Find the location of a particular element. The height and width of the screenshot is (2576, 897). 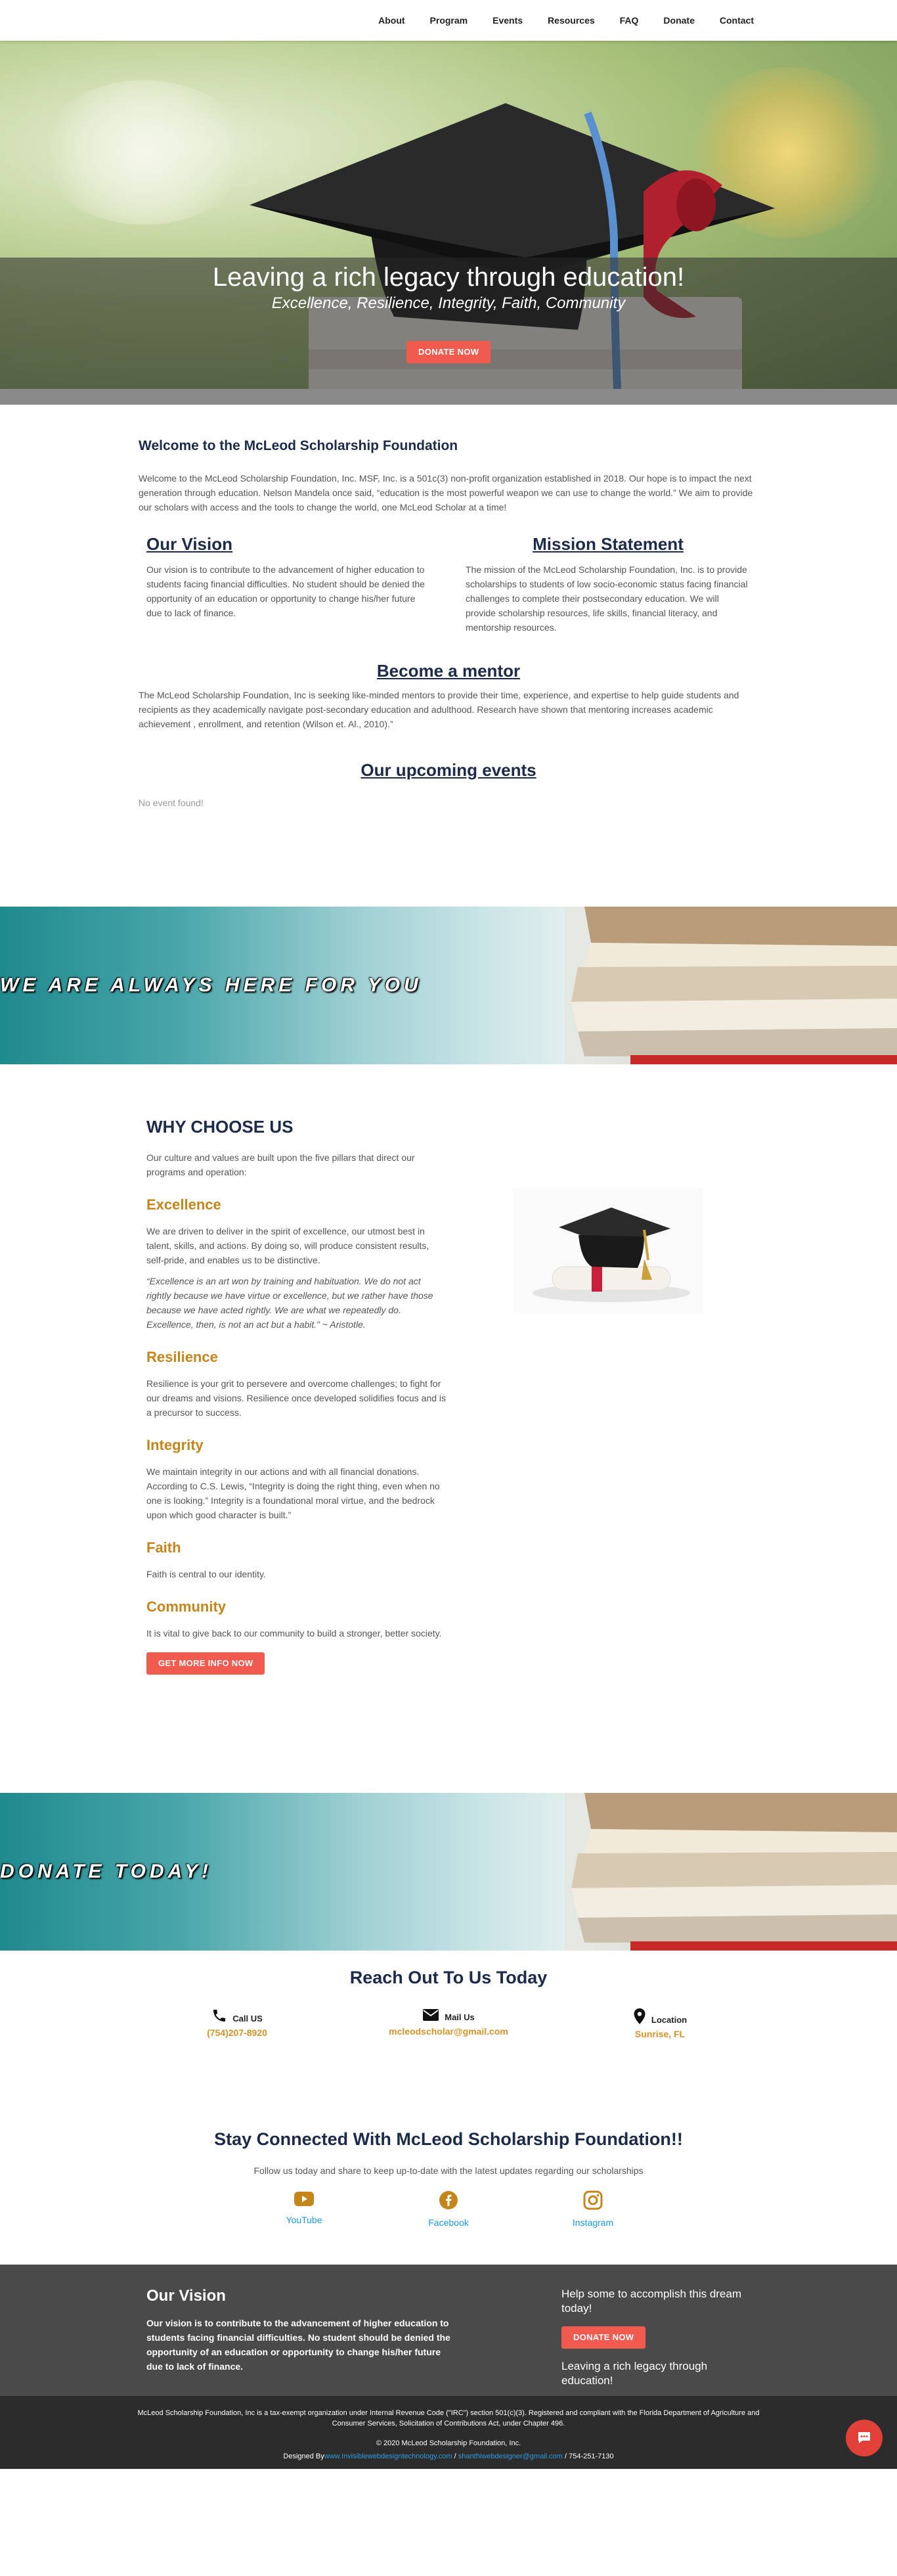

instagram-label: Instagram is located at coordinates (593, 2222).